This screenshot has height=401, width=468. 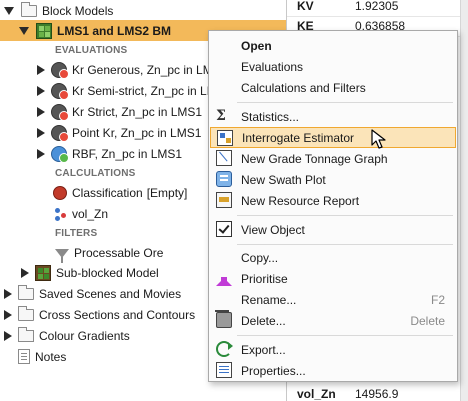 I want to click on tree-item-evaluation: Point Kr, Zn_pc in LMS1, so click(x=119, y=132).